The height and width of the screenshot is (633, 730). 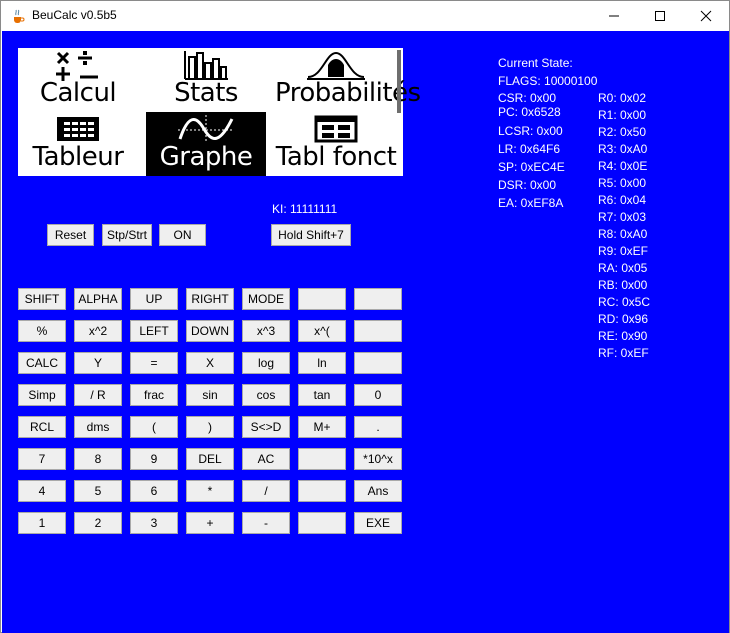 What do you see at coordinates (266, 459) in the screenshot?
I see `key-button: AC` at bounding box center [266, 459].